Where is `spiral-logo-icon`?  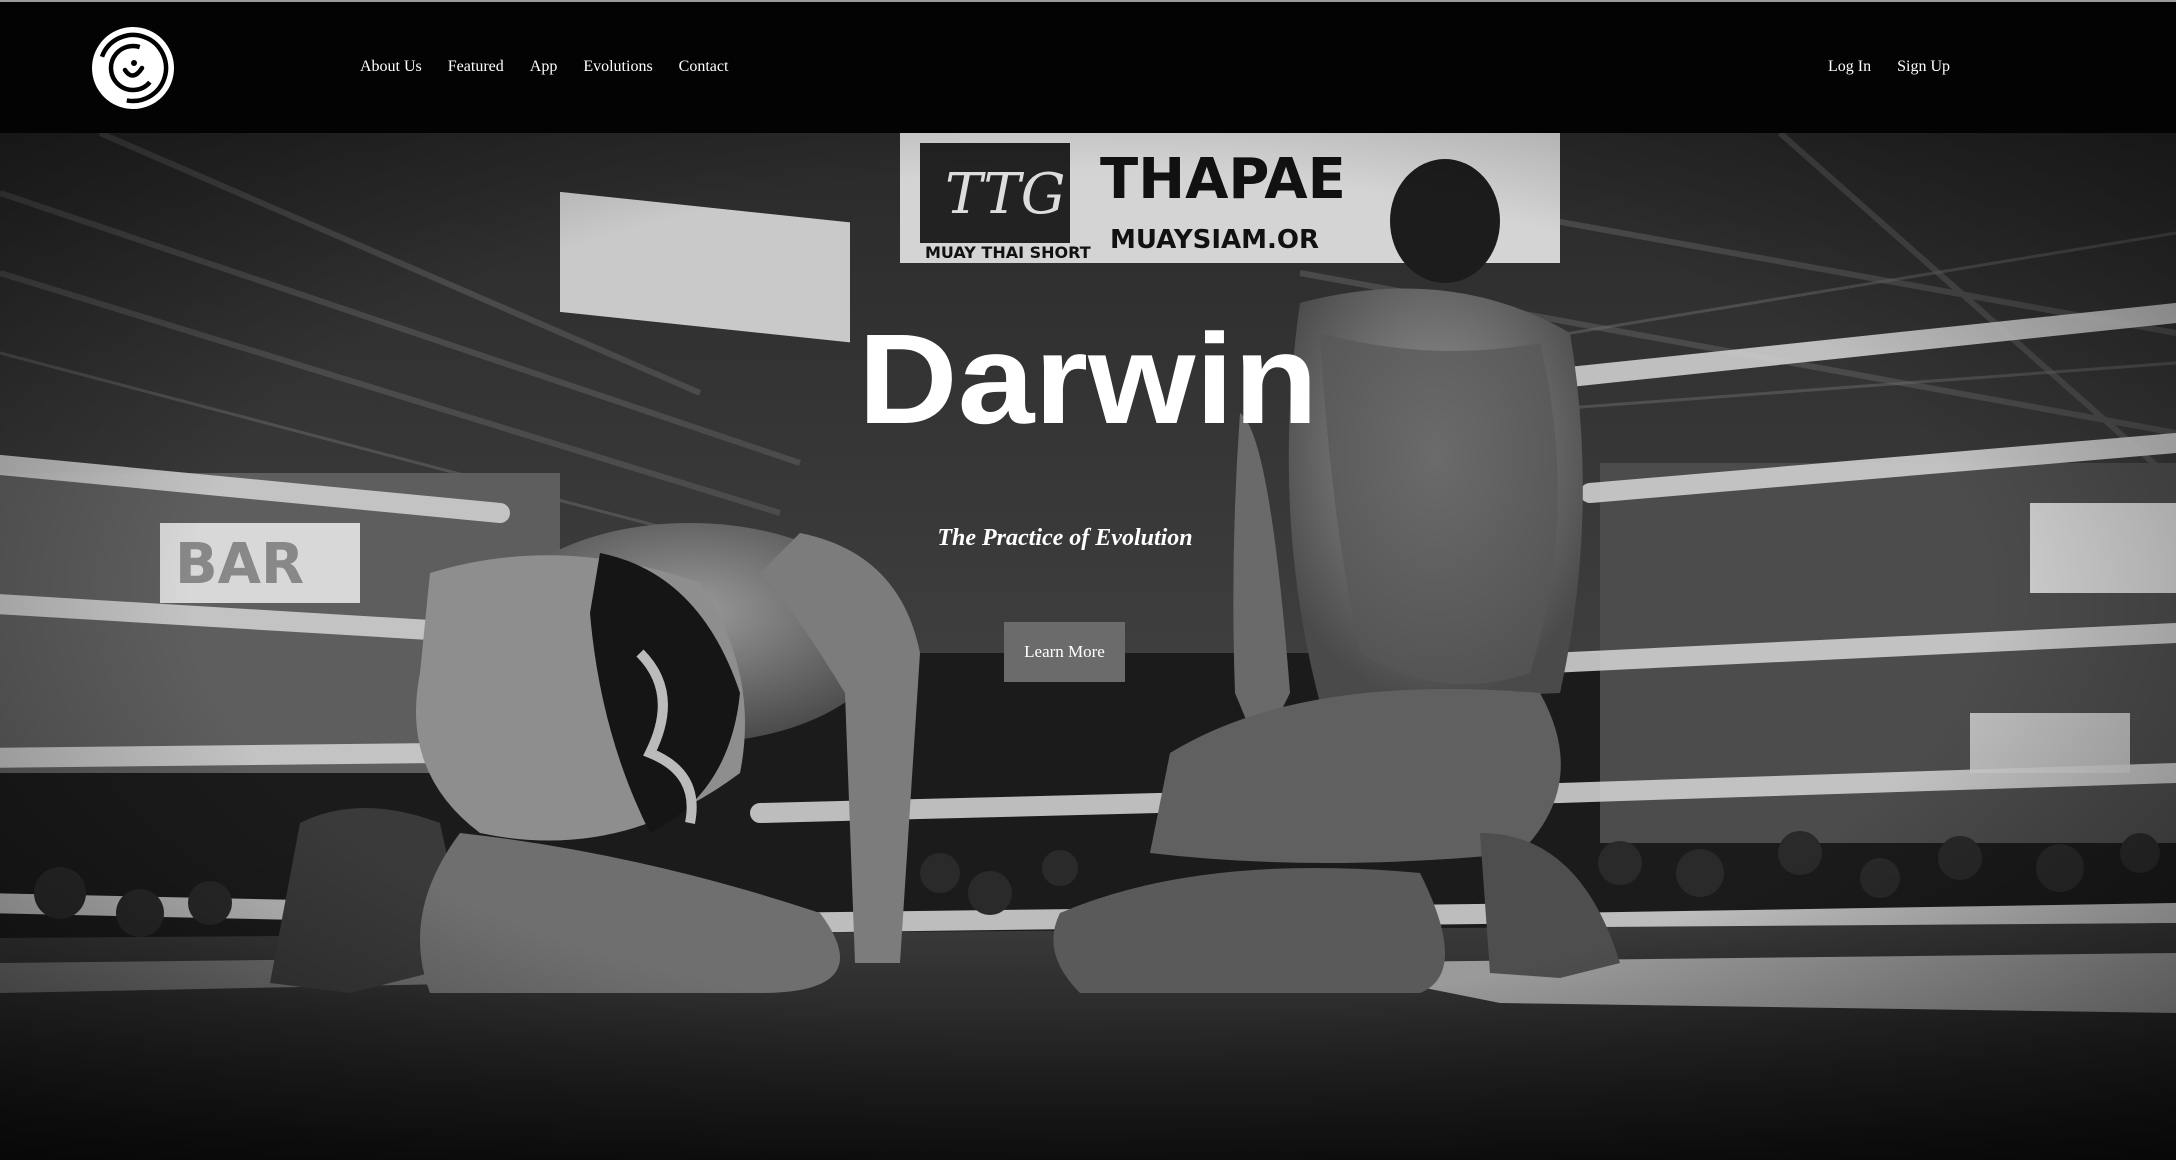
spiral-logo-icon is located at coordinates (133, 68).